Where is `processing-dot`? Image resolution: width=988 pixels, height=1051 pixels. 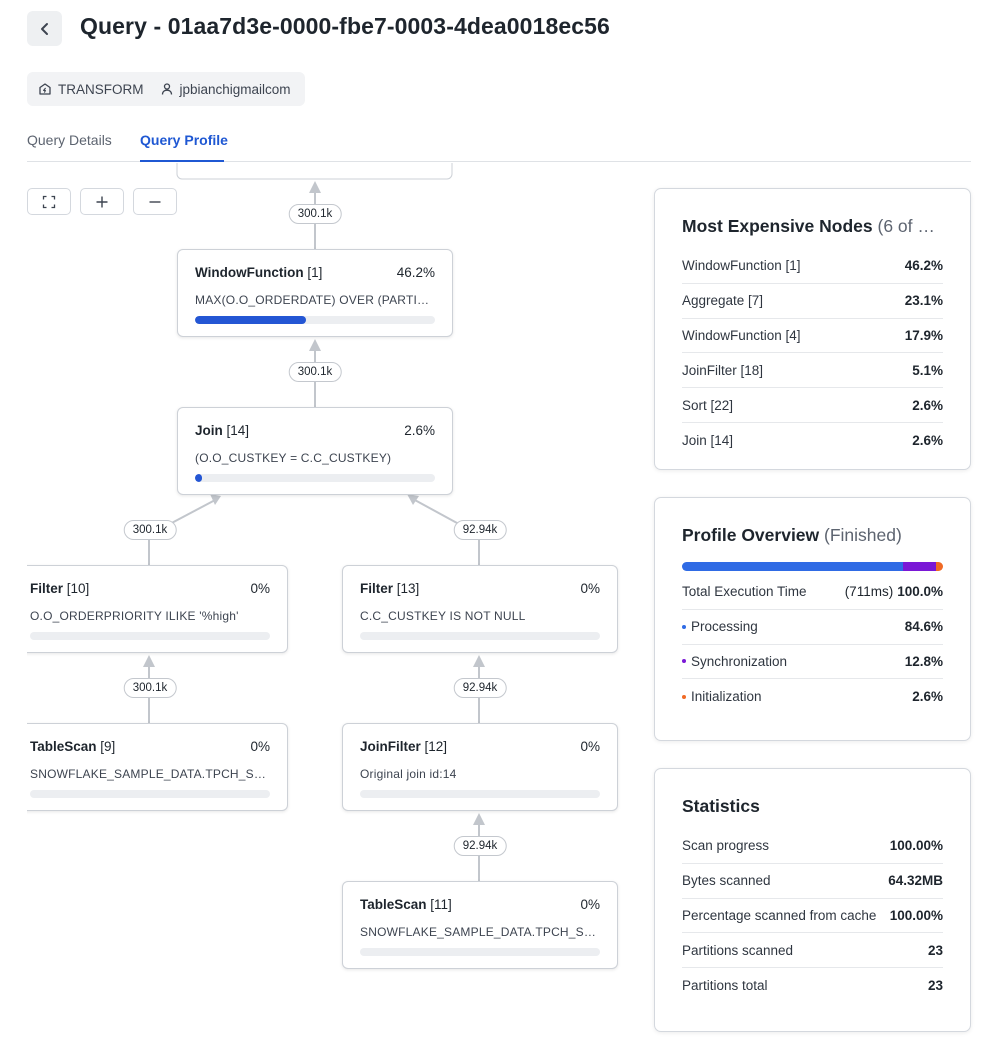 processing-dot is located at coordinates (684, 626).